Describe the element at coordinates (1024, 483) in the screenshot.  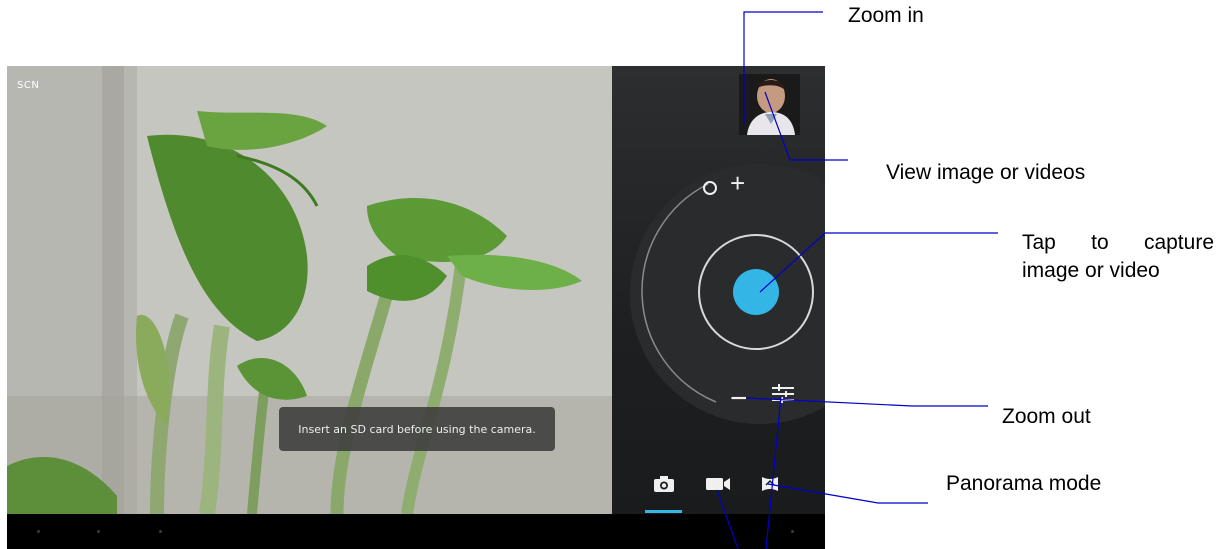
I see `annotation-panorama: Panorama mode` at that location.